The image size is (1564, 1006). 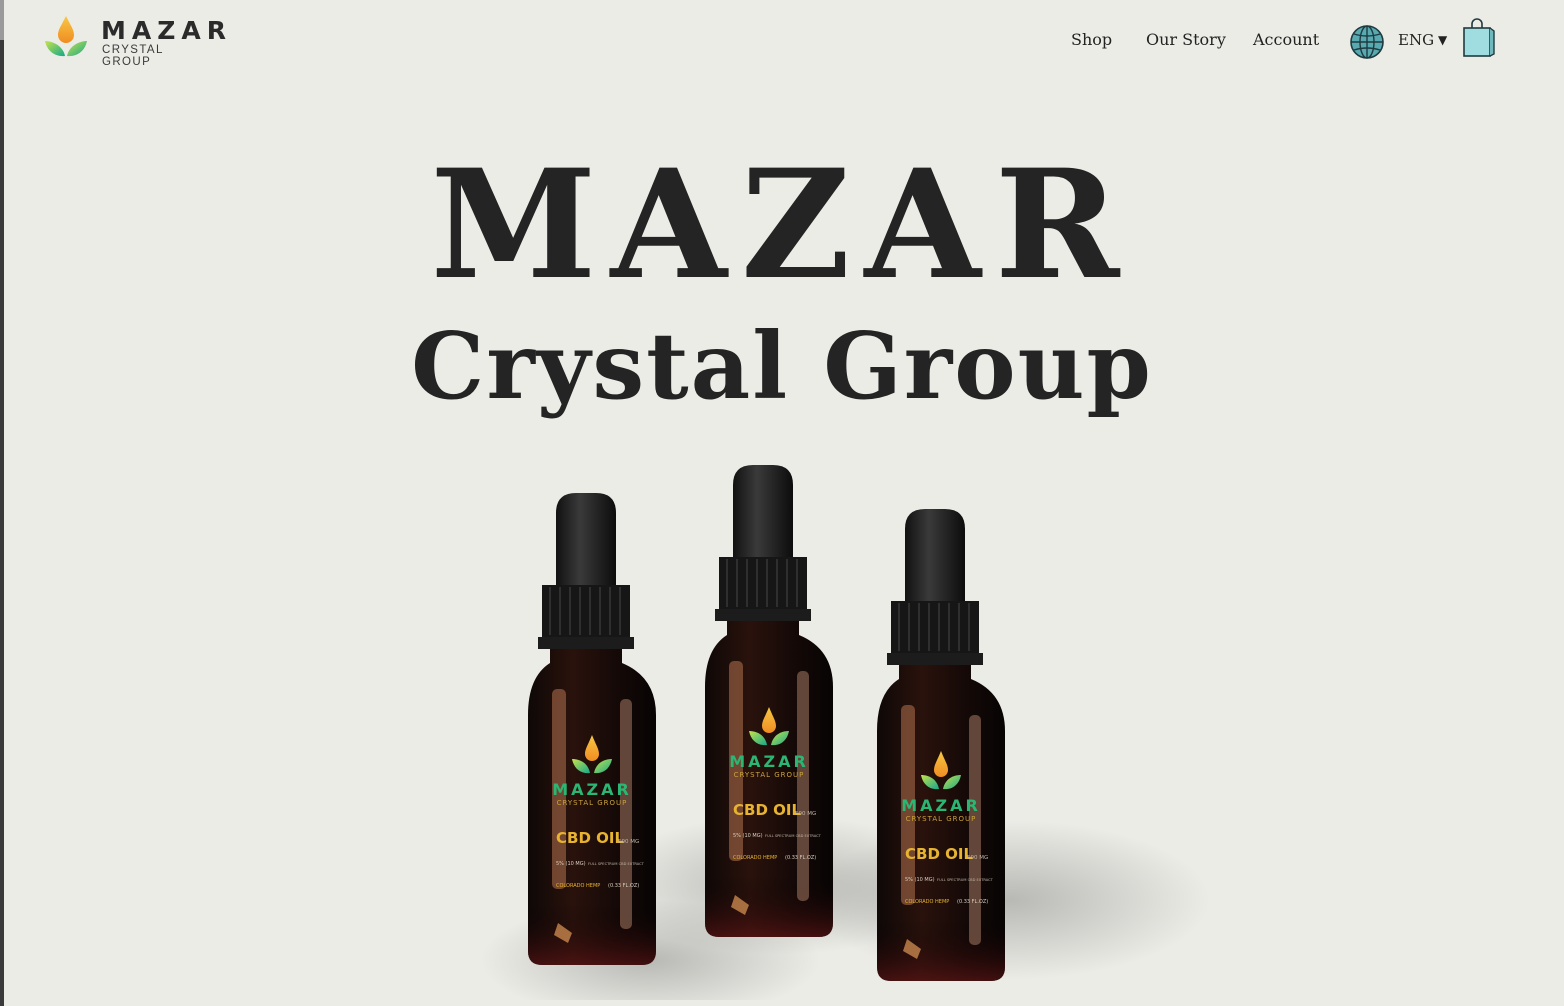 What do you see at coordinates (1479, 38) in the screenshot?
I see `shopping-bag-icon` at bounding box center [1479, 38].